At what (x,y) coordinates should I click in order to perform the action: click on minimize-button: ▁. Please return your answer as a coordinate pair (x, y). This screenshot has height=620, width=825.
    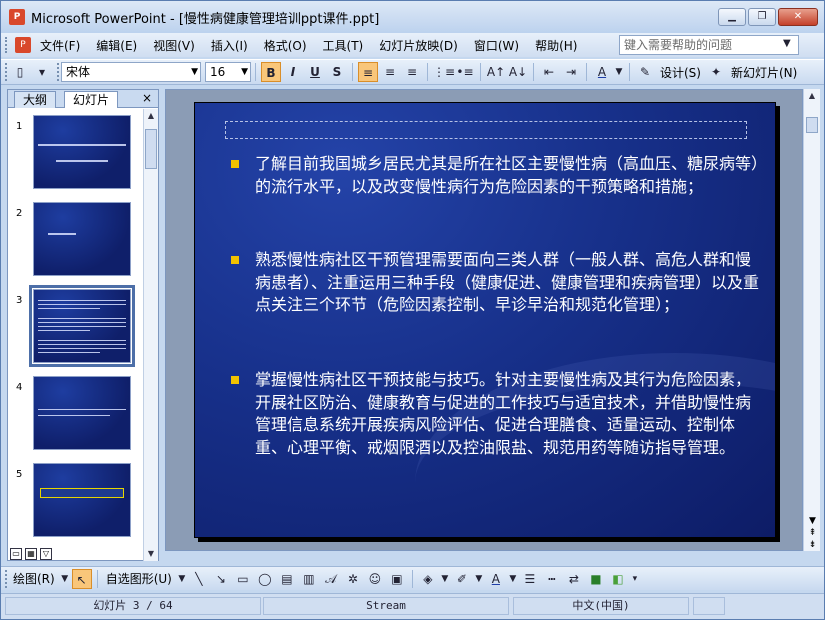
    Looking at the image, I should click on (732, 17).